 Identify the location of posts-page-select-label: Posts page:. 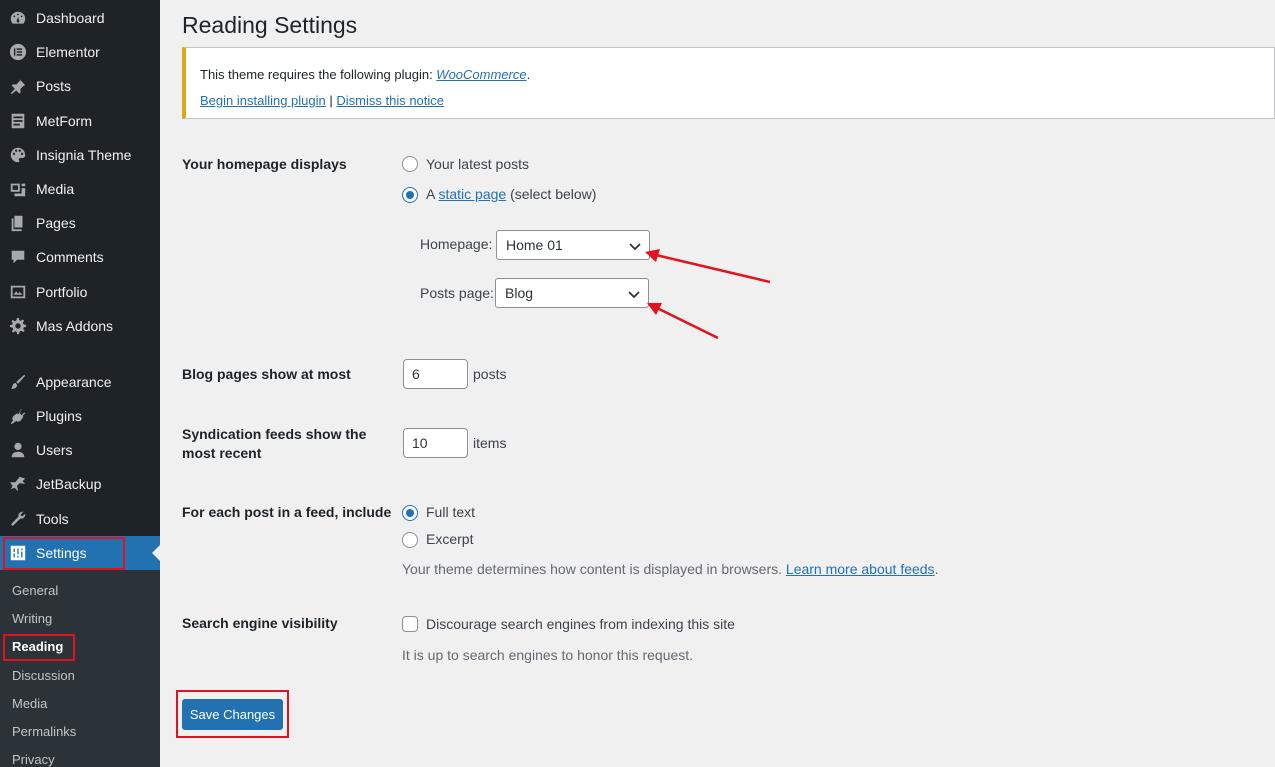
(457, 293).